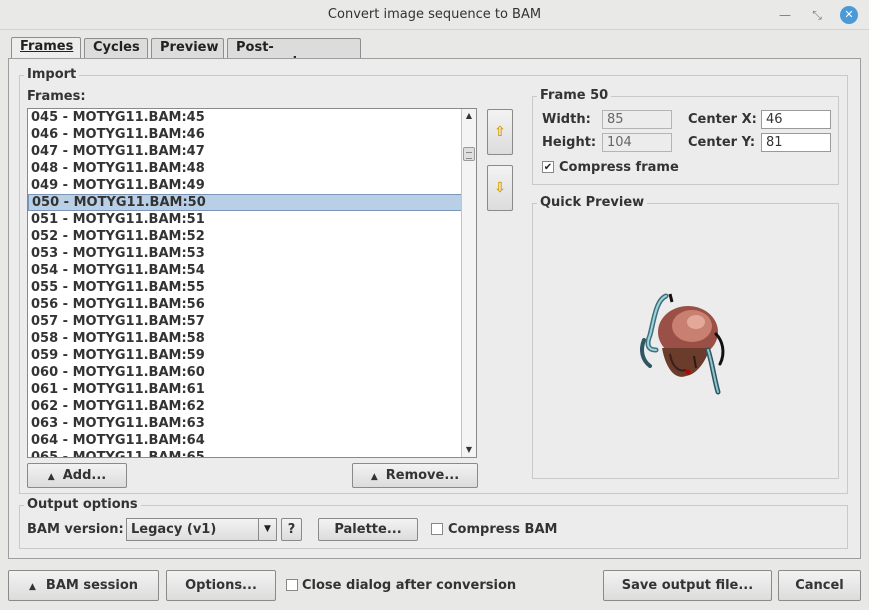 The height and width of the screenshot is (610, 869). Describe the element at coordinates (469, 154) in the screenshot. I see `scroll-thumb` at that location.